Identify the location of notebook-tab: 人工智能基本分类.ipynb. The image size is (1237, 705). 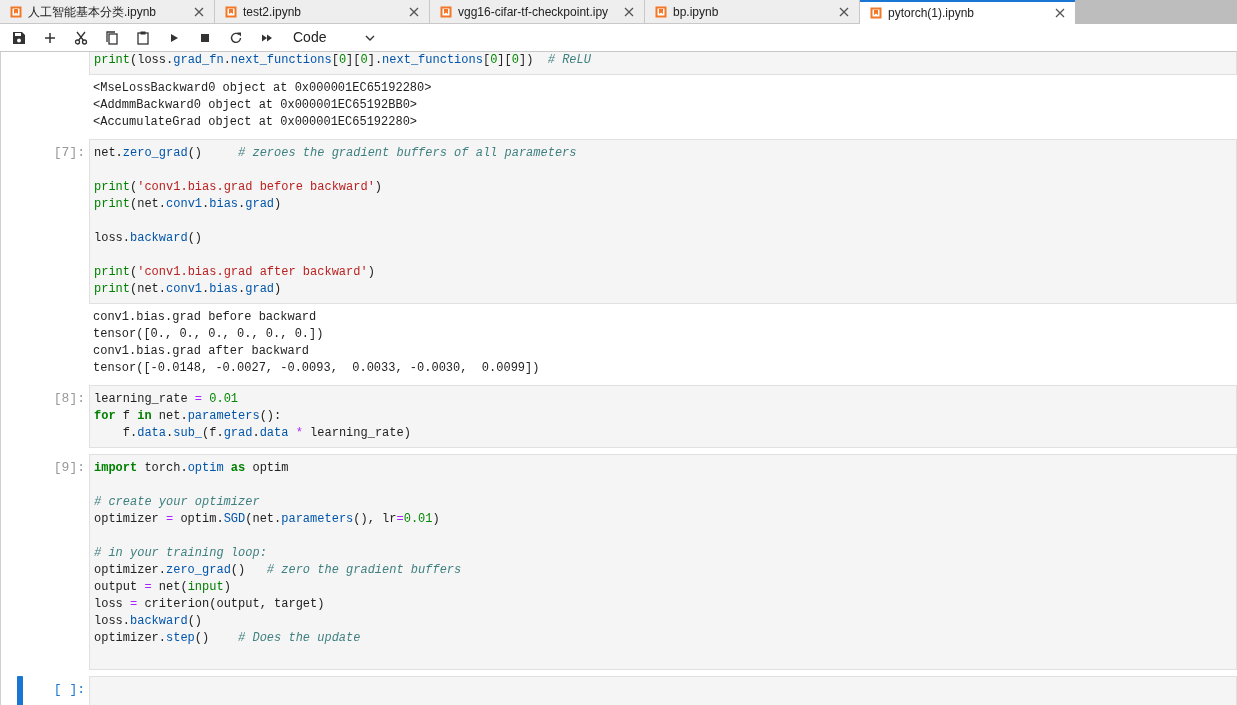
(107, 12).